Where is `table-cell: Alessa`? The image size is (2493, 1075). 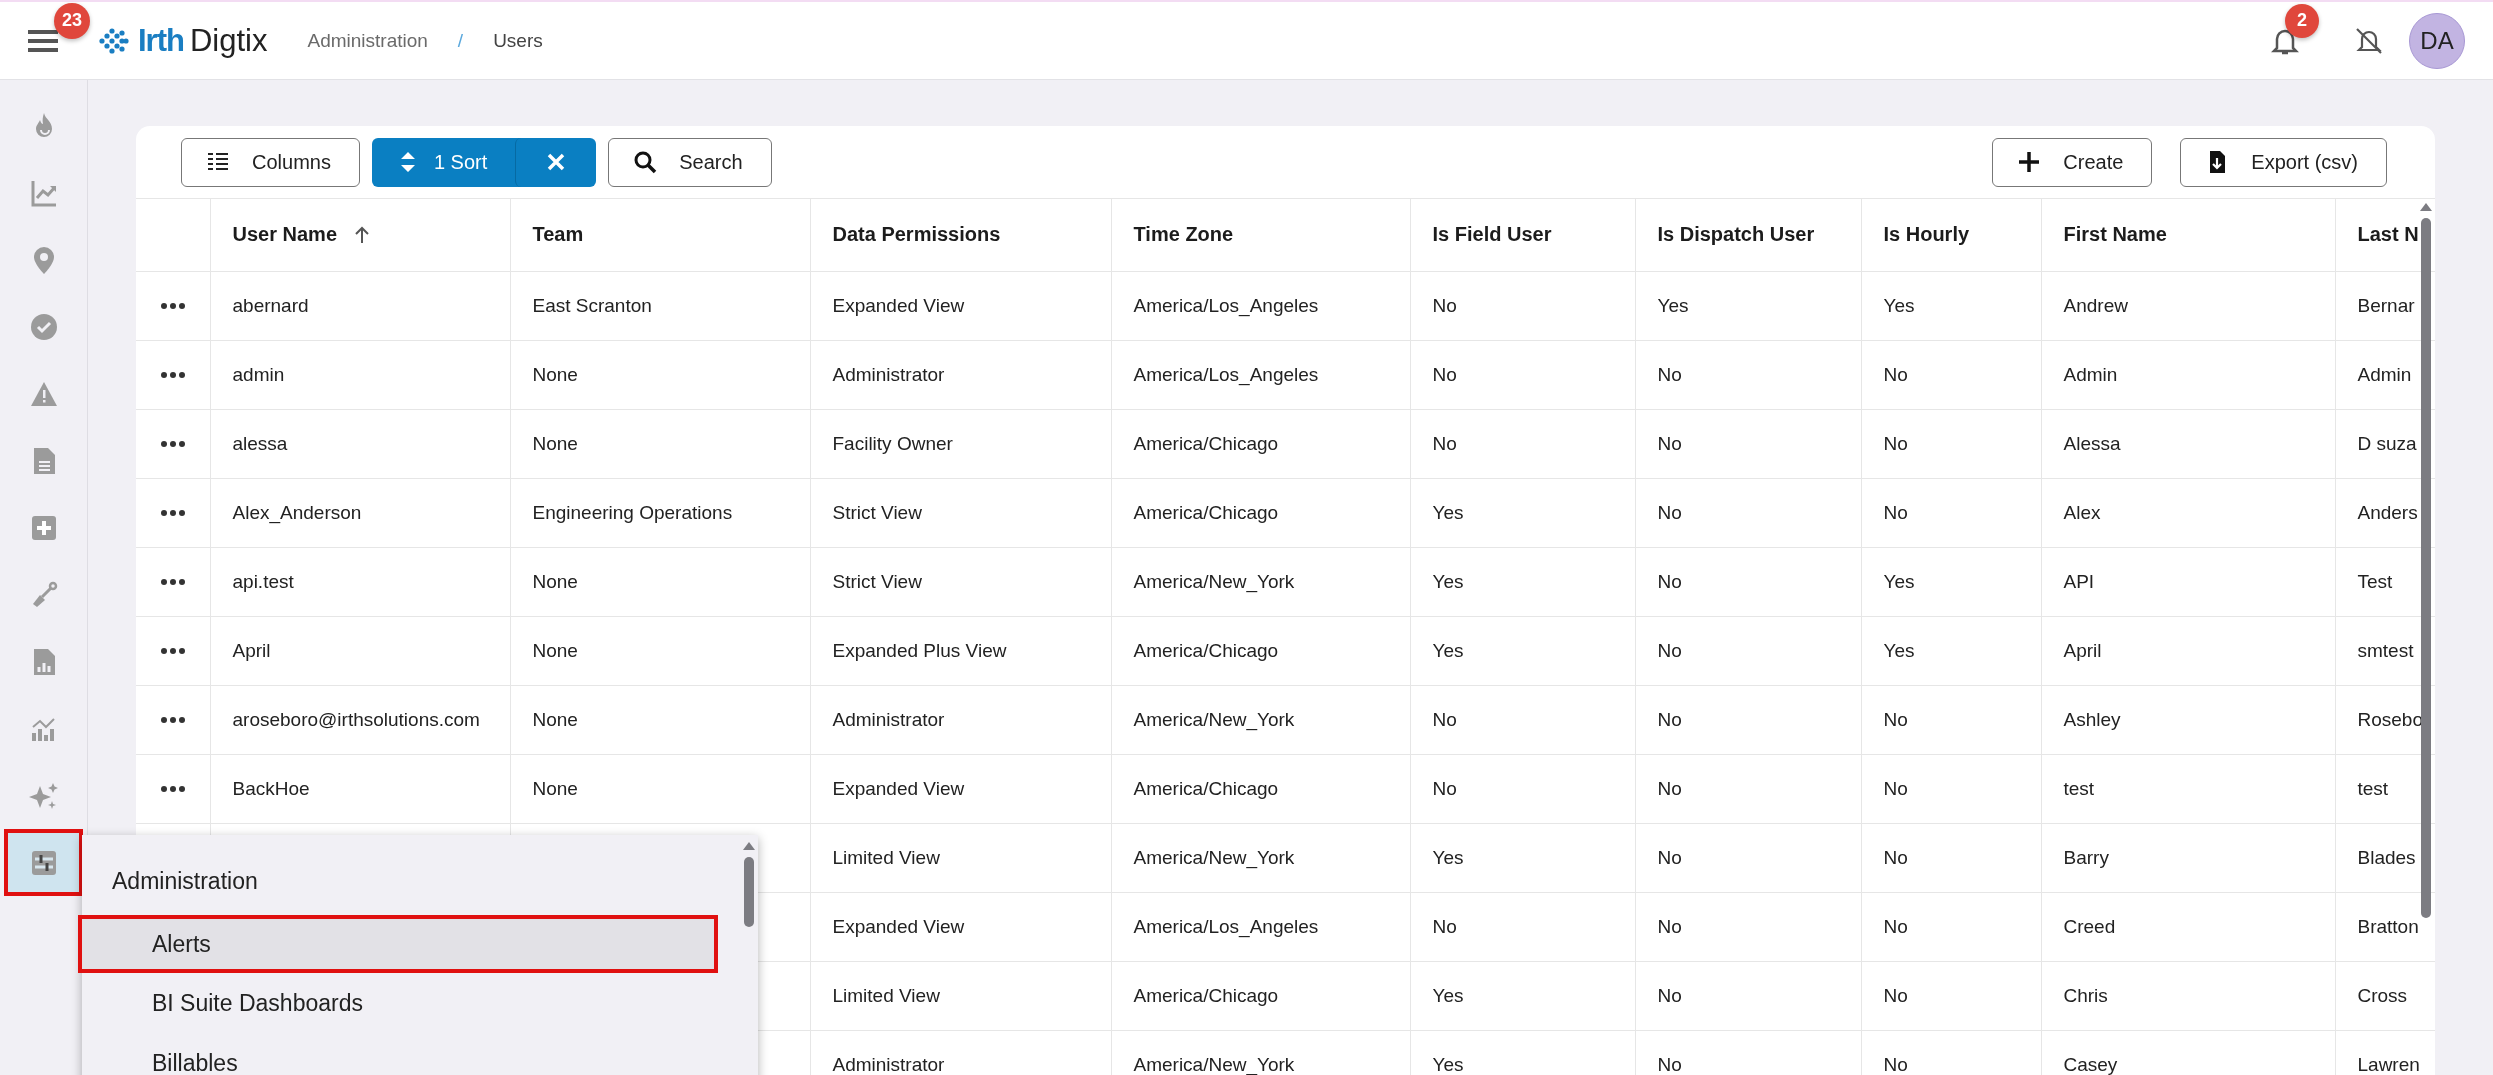
table-cell: Alessa is located at coordinates (2092, 443).